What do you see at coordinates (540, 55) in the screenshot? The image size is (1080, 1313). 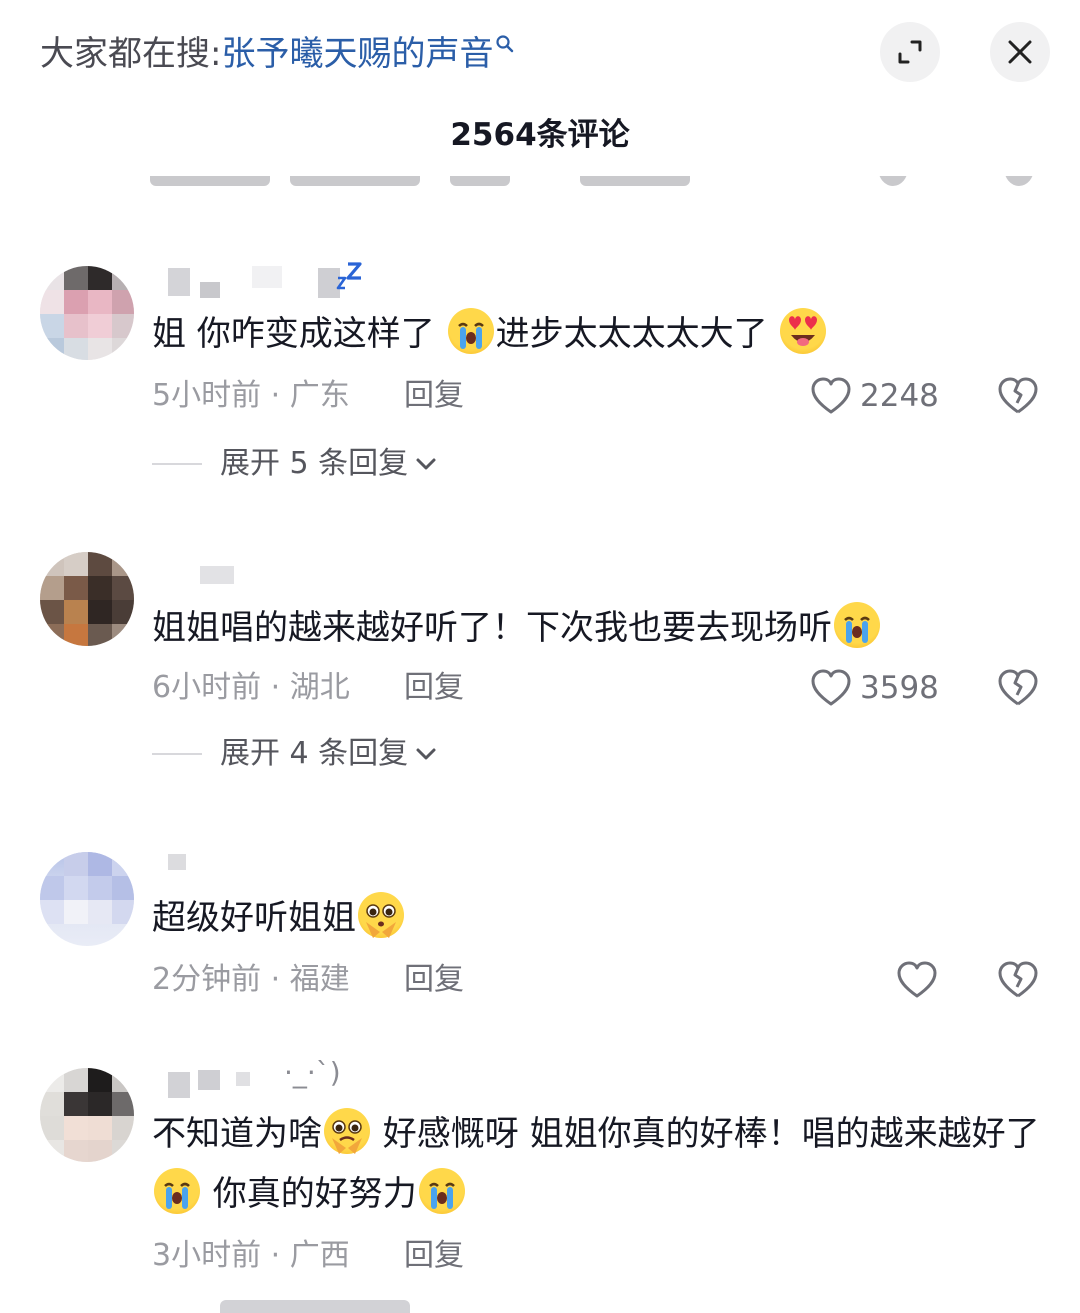 I see `top-bar: 大家都在搜:张予曦天赐的声音` at bounding box center [540, 55].